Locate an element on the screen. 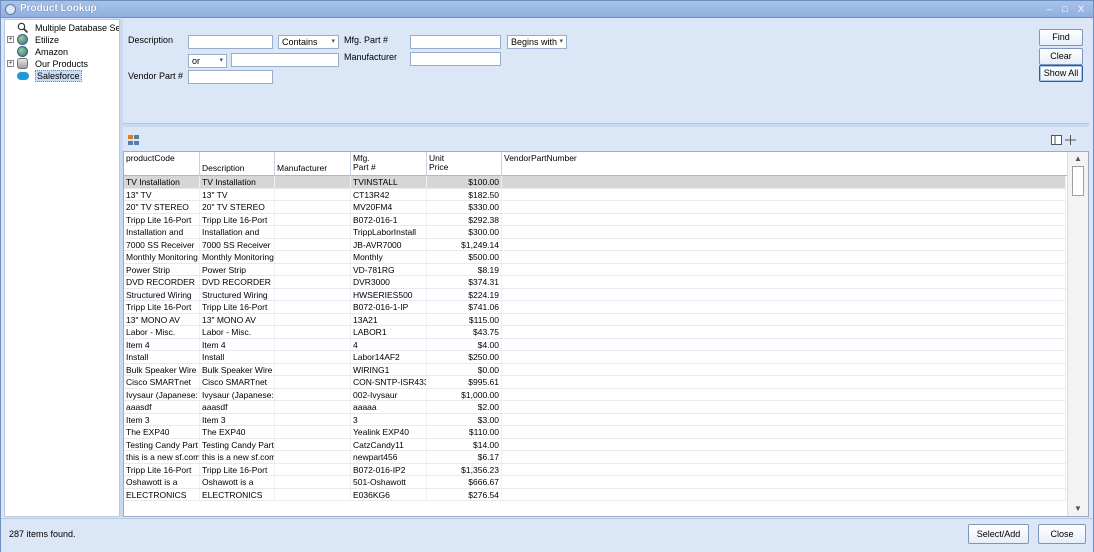 This screenshot has width=1094, height=552. table-row: DVD RECORDER DVD RECORDER DVR3000 $374.31 is located at coordinates (595, 282).